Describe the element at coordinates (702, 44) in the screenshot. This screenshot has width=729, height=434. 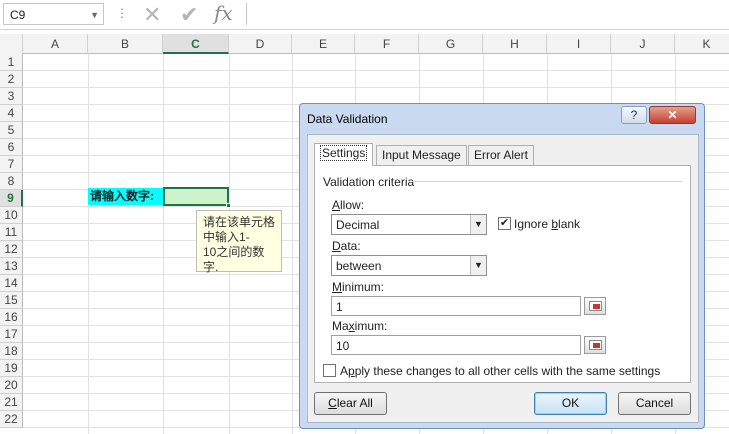
I see `column-header-k: K` at that location.